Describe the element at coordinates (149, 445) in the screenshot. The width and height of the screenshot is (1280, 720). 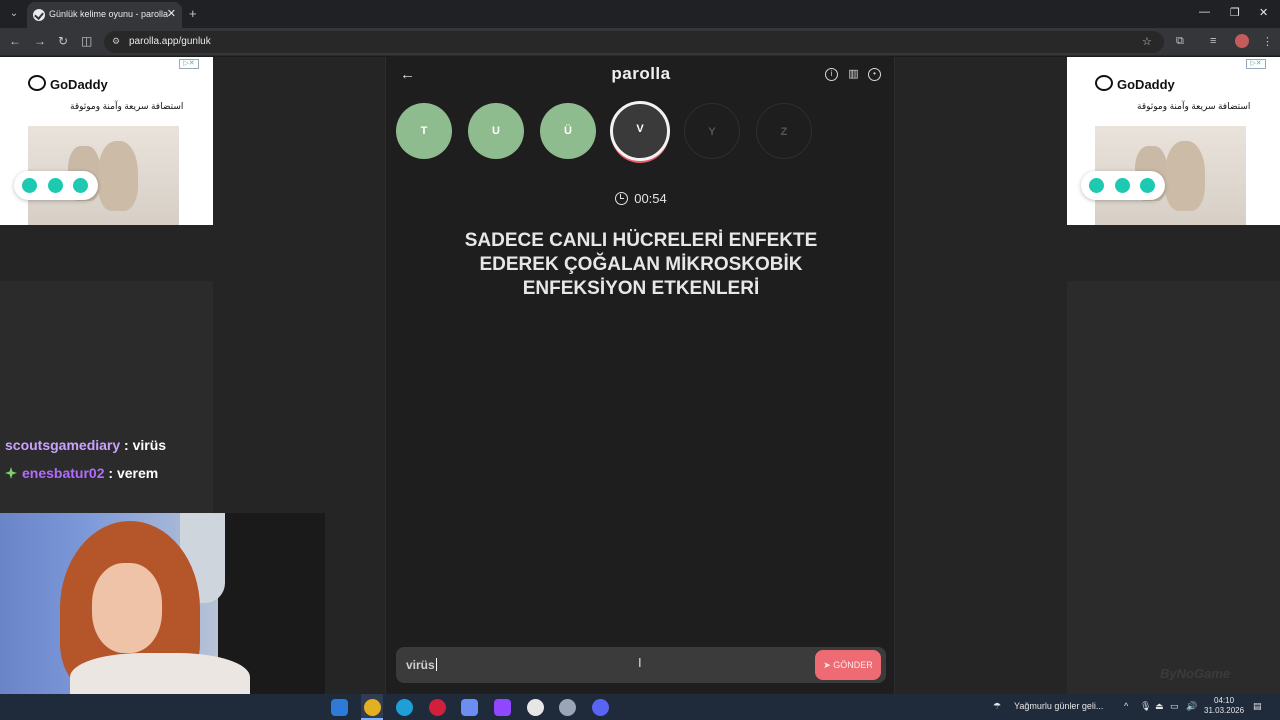
I see `chat-text: virüs` at that location.